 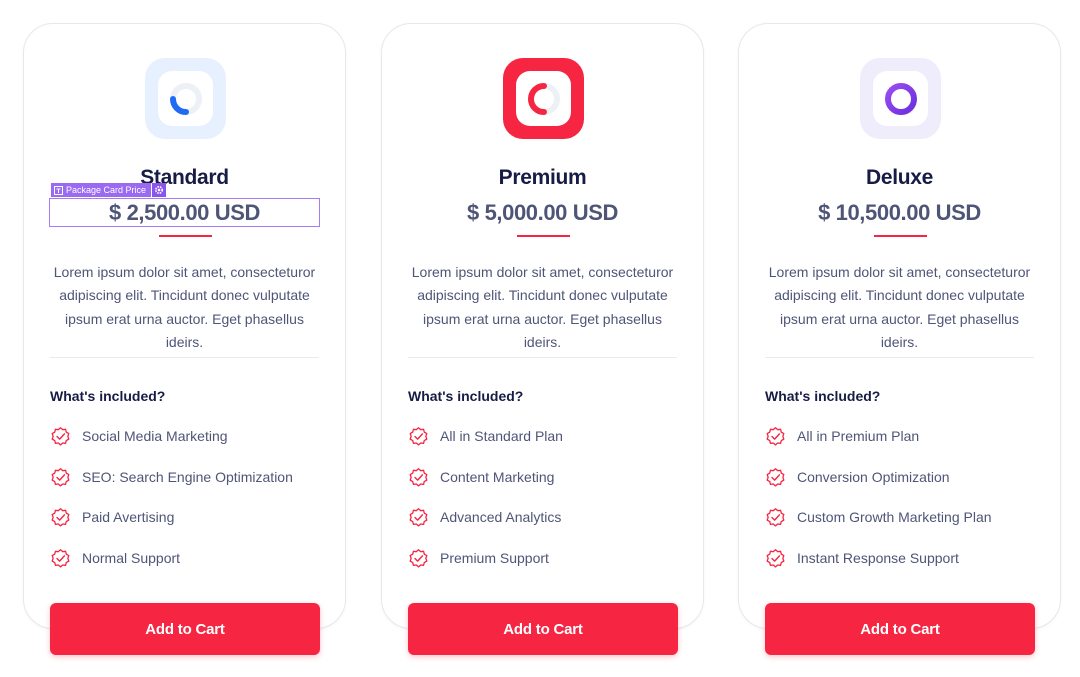 I want to click on feature-item: All in Premium Plan, so click(x=902, y=444).